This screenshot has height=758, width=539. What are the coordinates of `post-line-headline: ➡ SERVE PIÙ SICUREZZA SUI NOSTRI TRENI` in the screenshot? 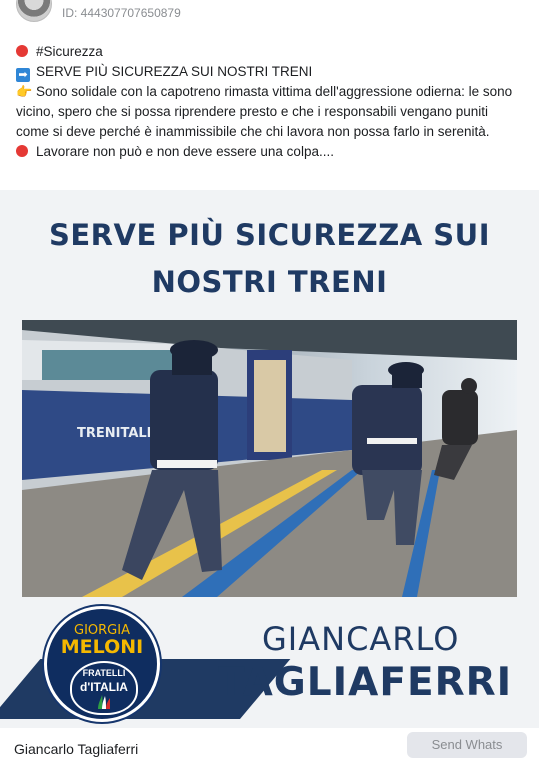 It's located at (270, 72).